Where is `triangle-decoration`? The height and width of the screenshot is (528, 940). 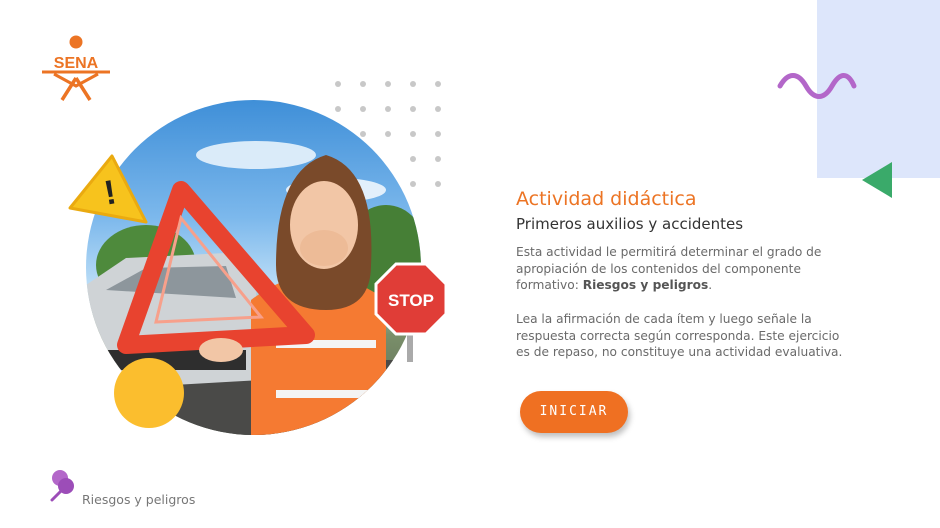 triangle-decoration is located at coordinates (877, 180).